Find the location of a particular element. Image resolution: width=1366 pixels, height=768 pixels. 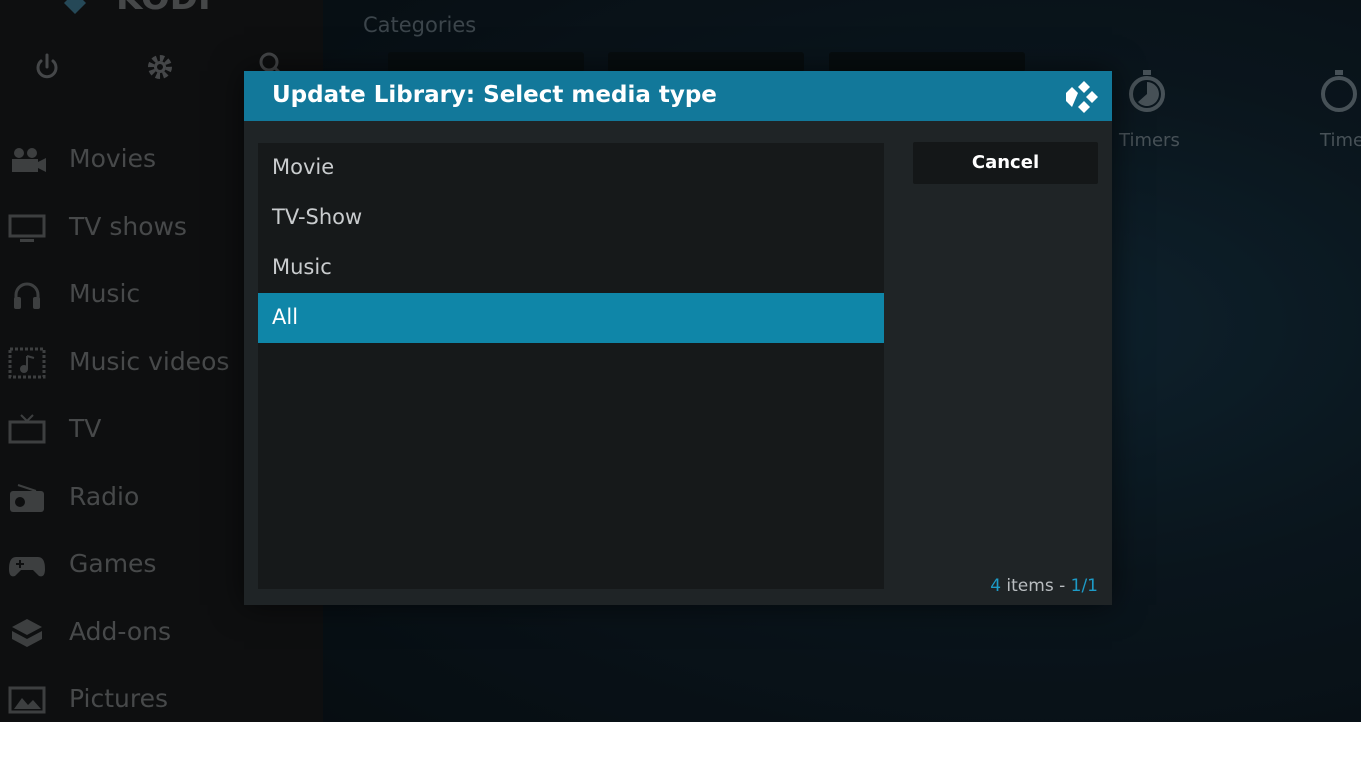

list-item-tv-show: TV-Show is located at coordinates (571, 218).